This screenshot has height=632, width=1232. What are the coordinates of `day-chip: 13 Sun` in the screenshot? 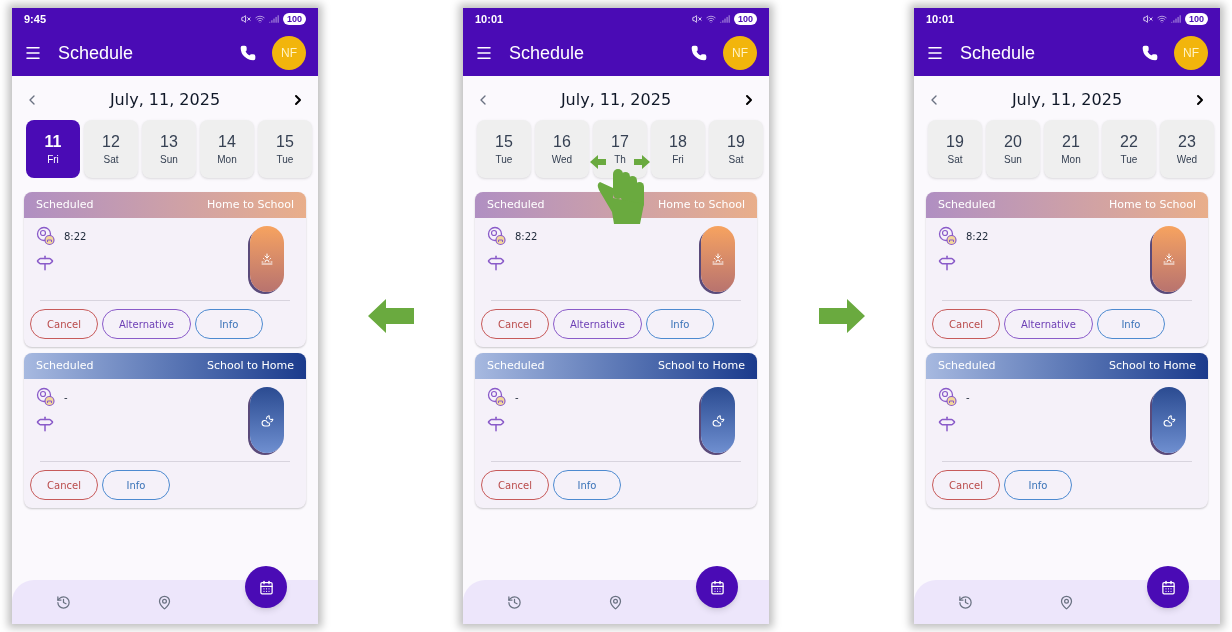 It's located at (169, 149).